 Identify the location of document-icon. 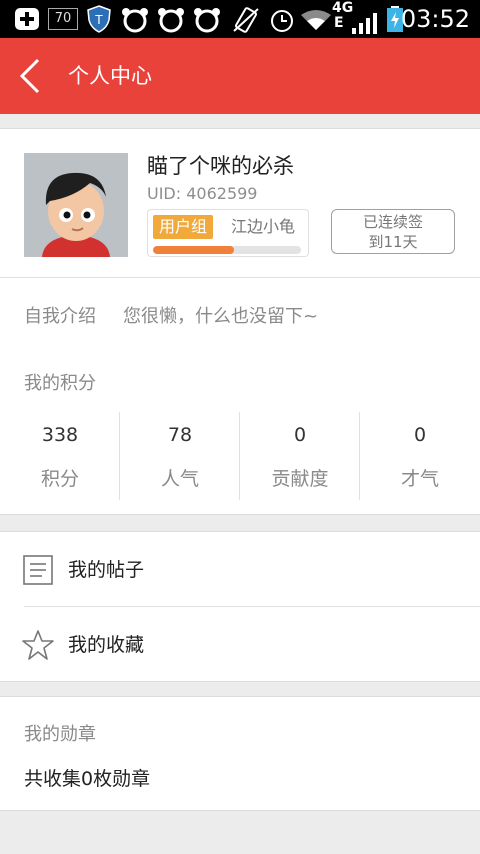
(38, 570).